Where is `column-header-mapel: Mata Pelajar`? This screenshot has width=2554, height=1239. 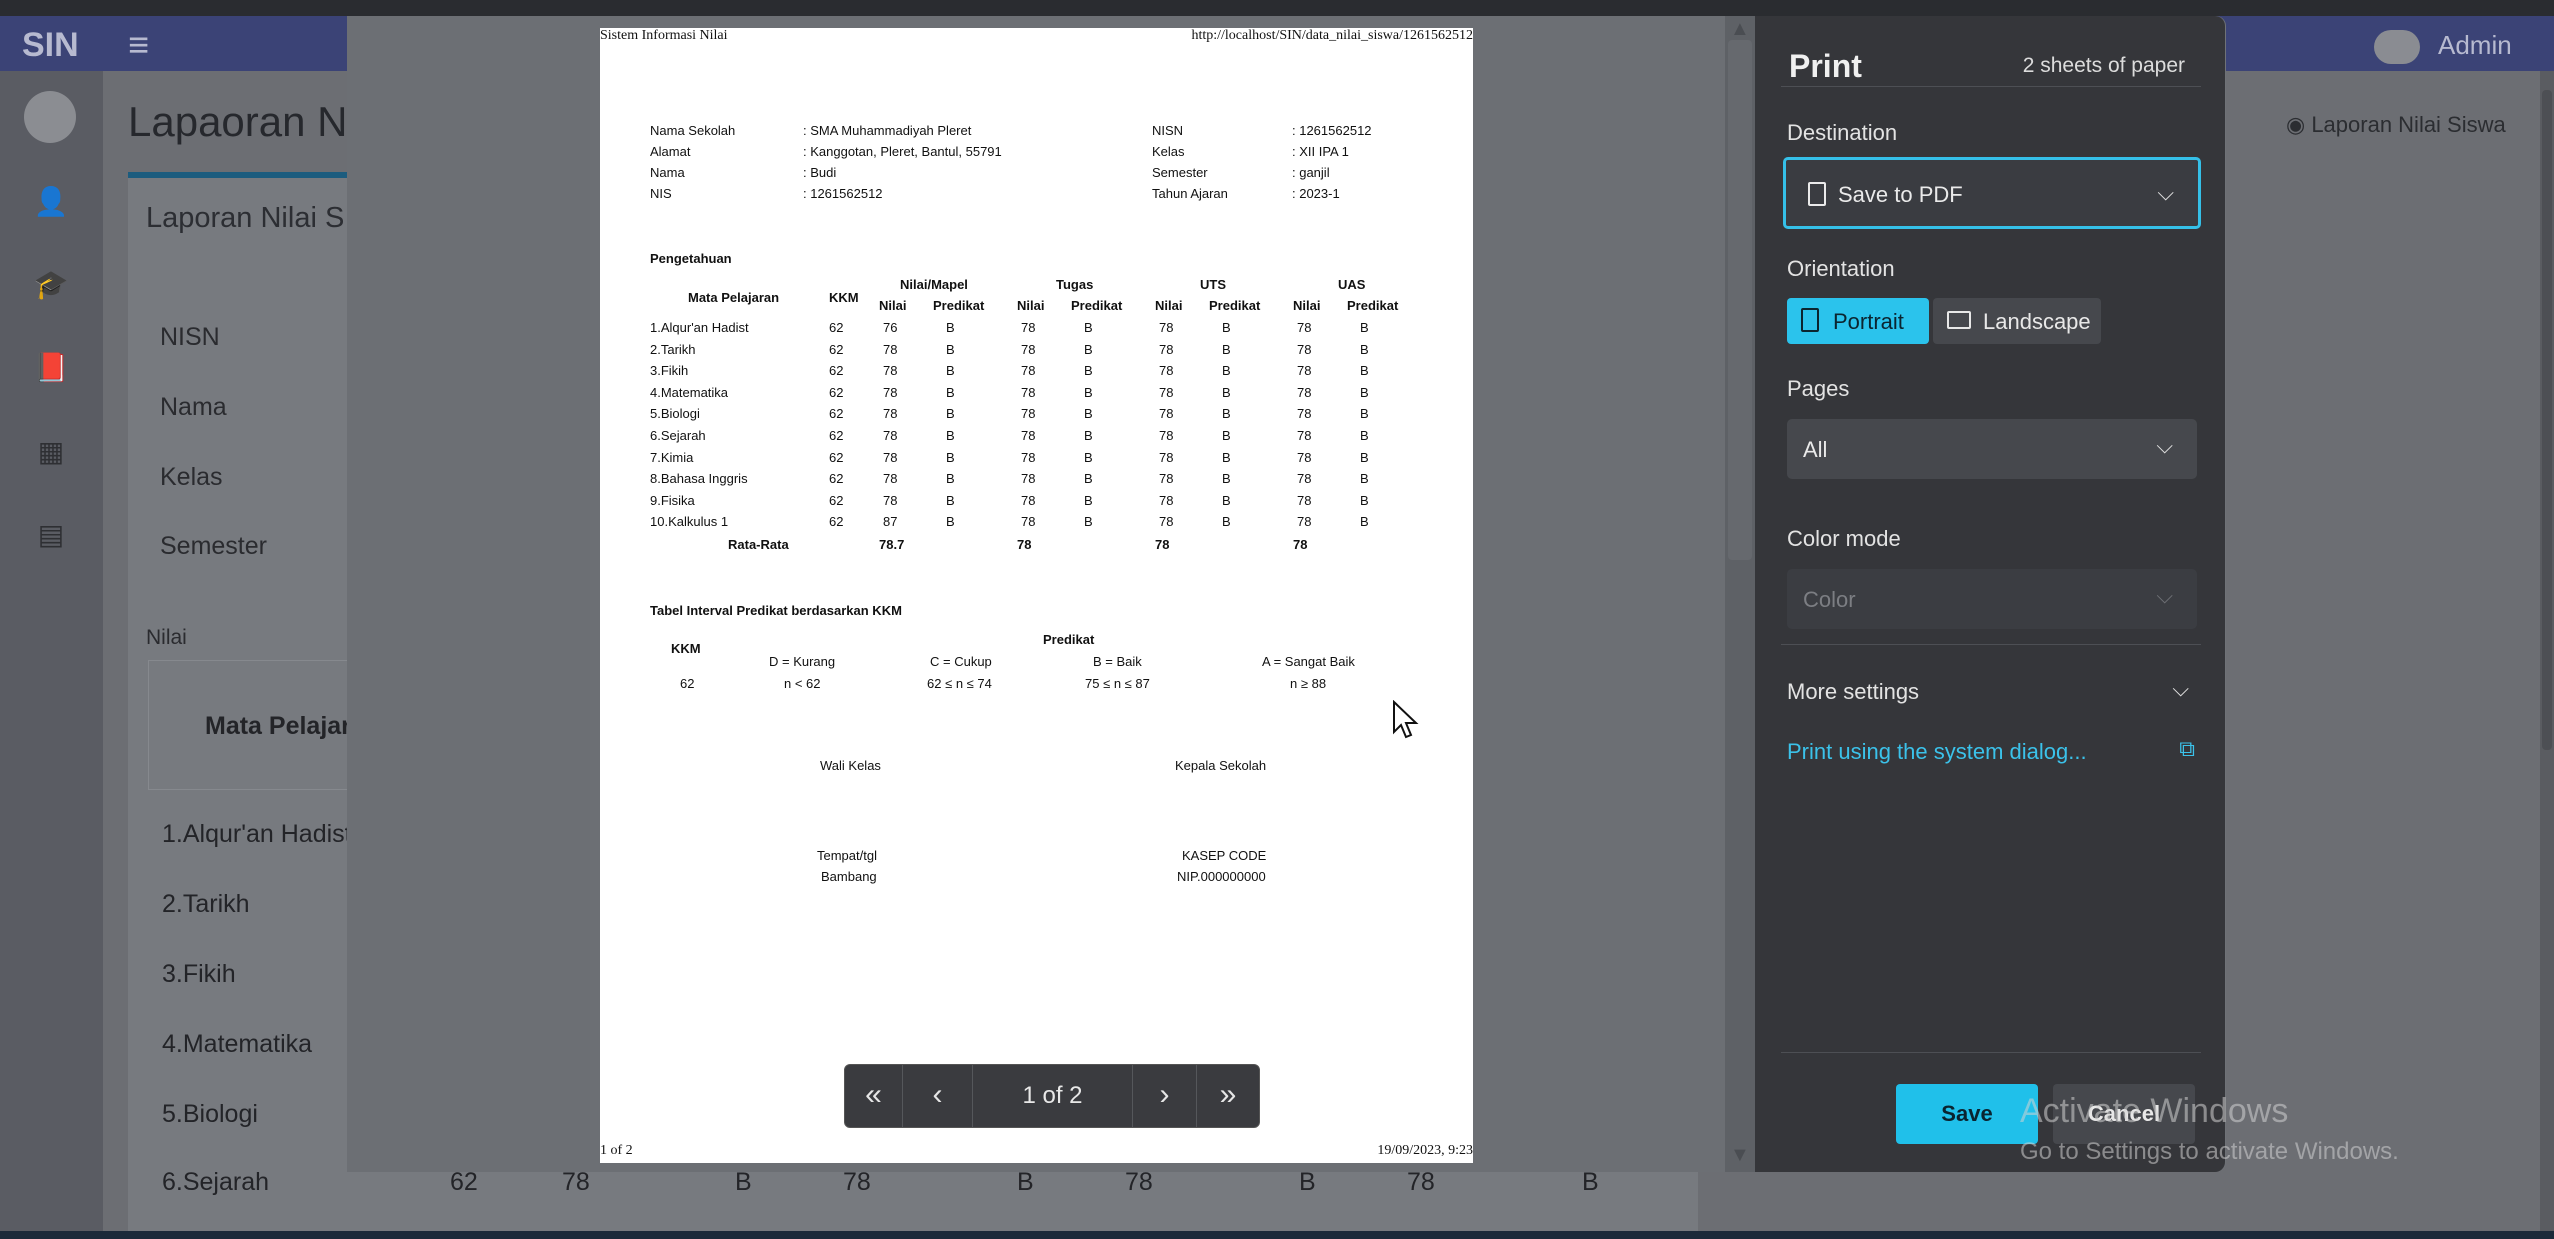 column-header-mapel: Mata Pelajar is located at coordinates (278, 726).